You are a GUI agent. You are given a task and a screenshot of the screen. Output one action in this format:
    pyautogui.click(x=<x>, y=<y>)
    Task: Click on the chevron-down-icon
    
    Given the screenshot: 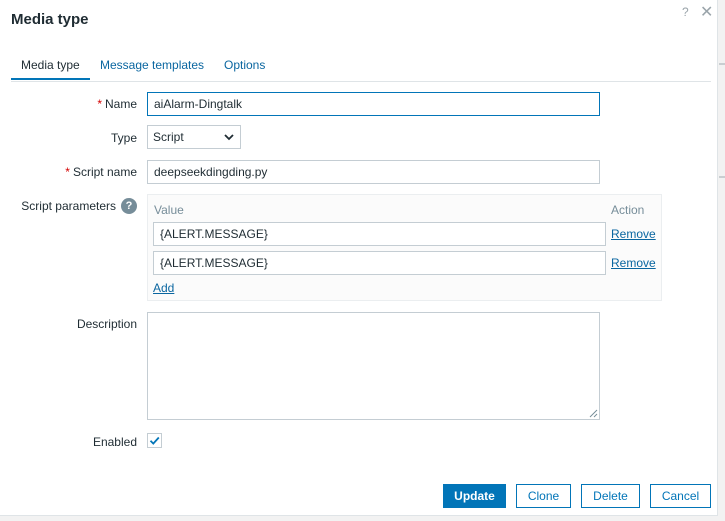 What is the action you would take?
    pyautogui.click(x=229, y=137)
    